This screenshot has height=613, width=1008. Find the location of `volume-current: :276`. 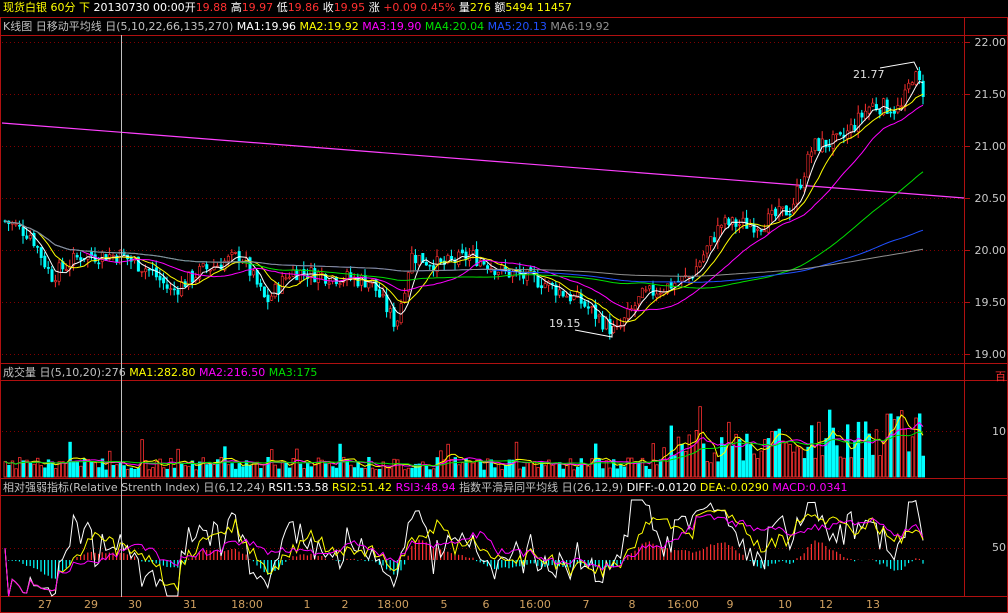

volume-current: :276 is located at coordinates (113, 372).